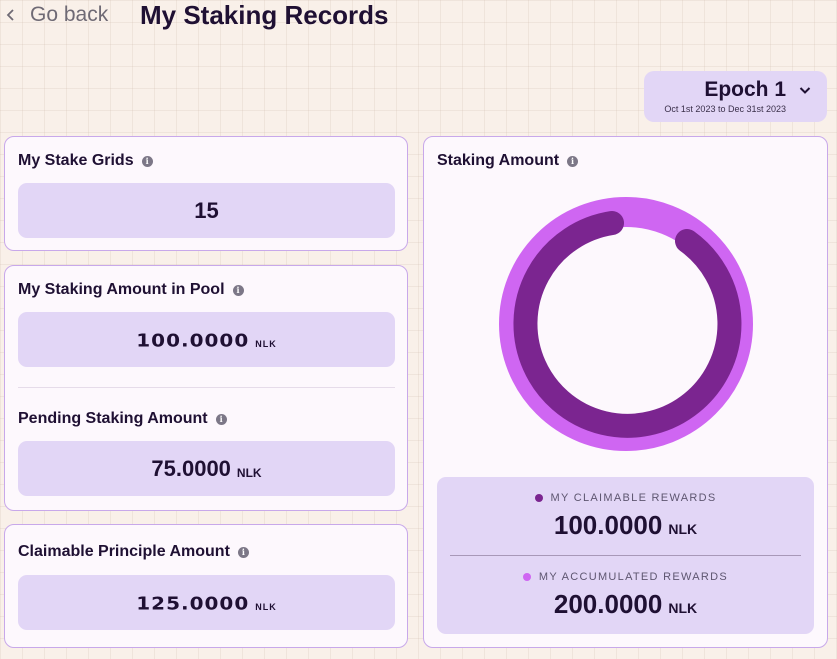 This screenshot has height=659, width=837. Describe the element at coordinates (526, 577) in the screenshot. I see `accumulated-legend-dot` at that location.